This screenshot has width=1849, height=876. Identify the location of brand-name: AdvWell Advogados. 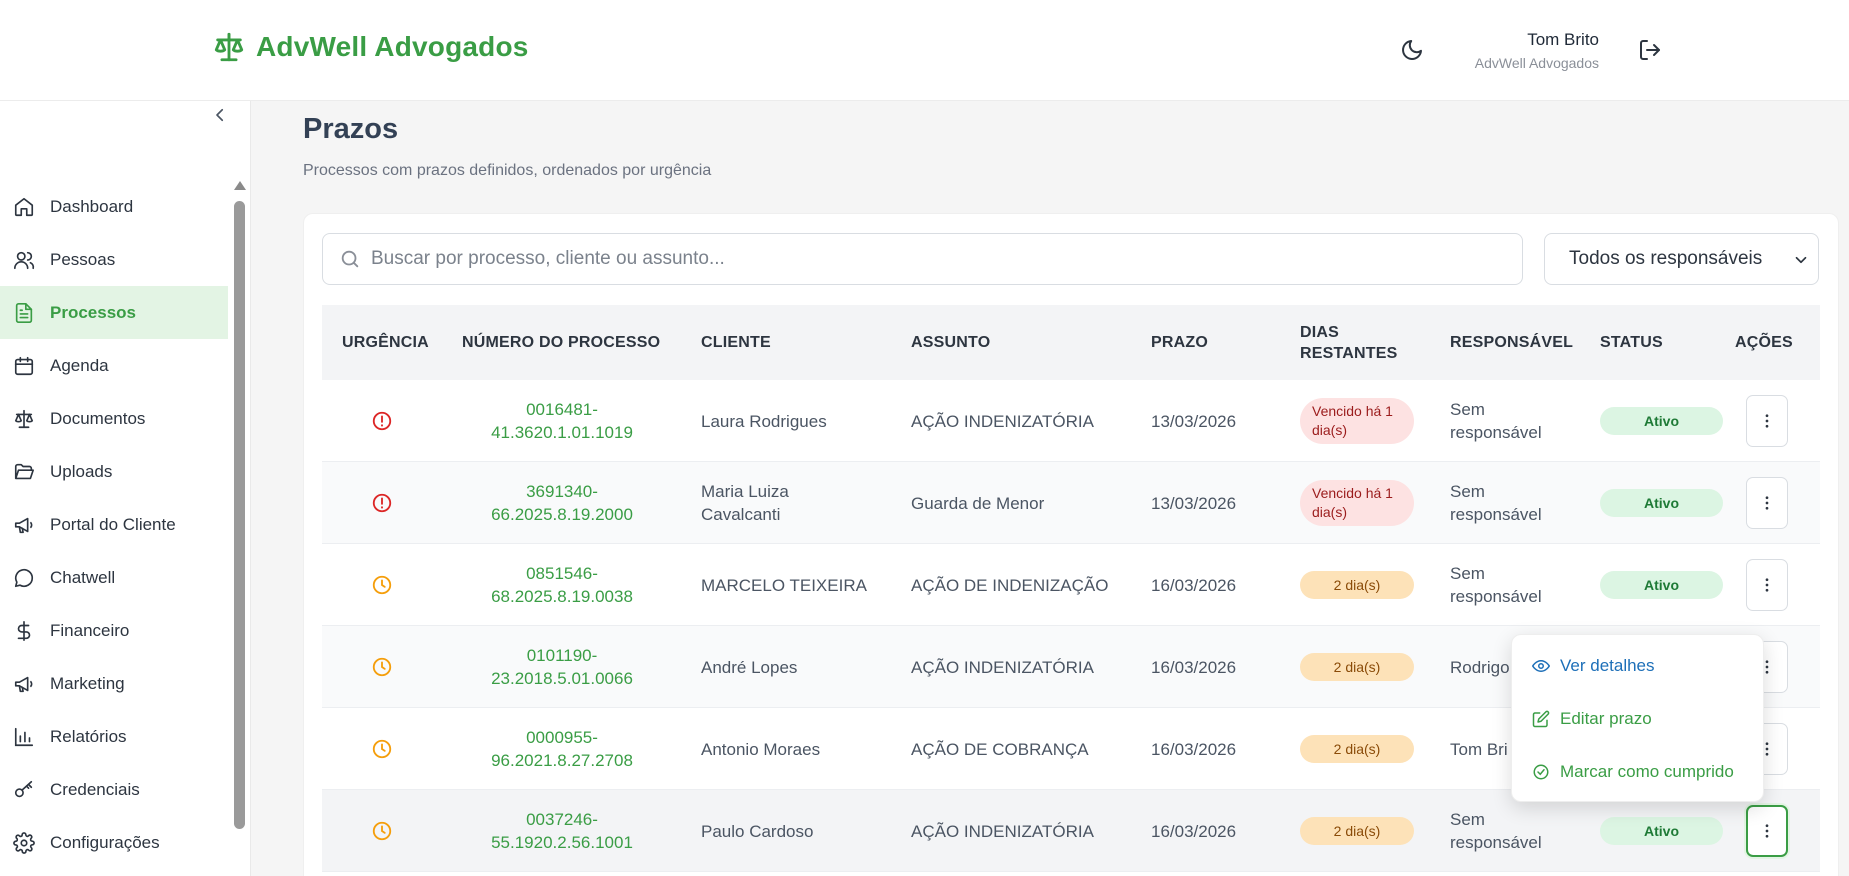
(392, 46).